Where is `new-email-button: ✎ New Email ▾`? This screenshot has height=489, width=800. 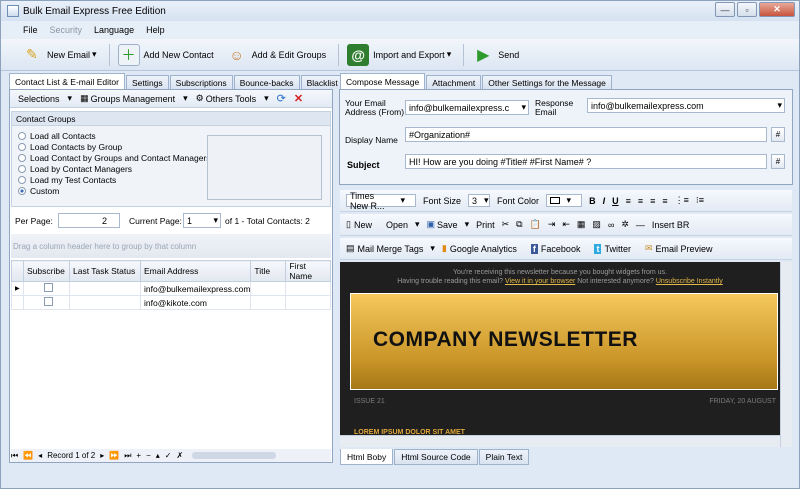
new-email-button: ✎ New Email ▾ is located at coordinates (58, 55).